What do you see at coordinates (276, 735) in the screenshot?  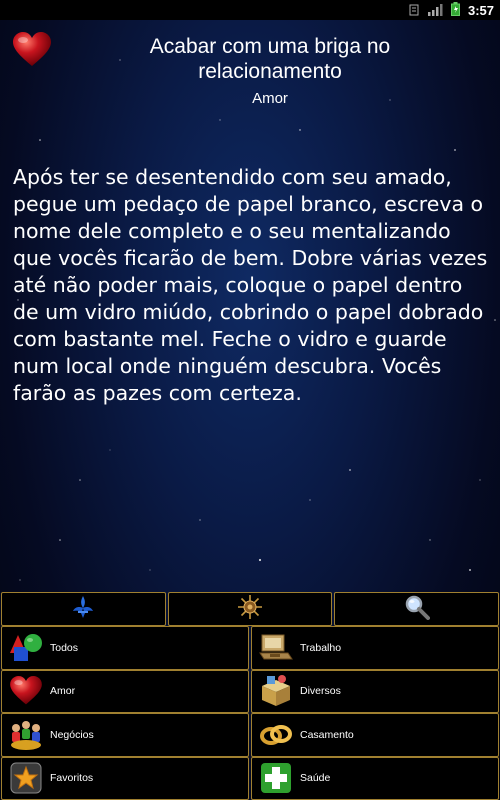 I see `rings-icon` at bounding box center [276, 735].